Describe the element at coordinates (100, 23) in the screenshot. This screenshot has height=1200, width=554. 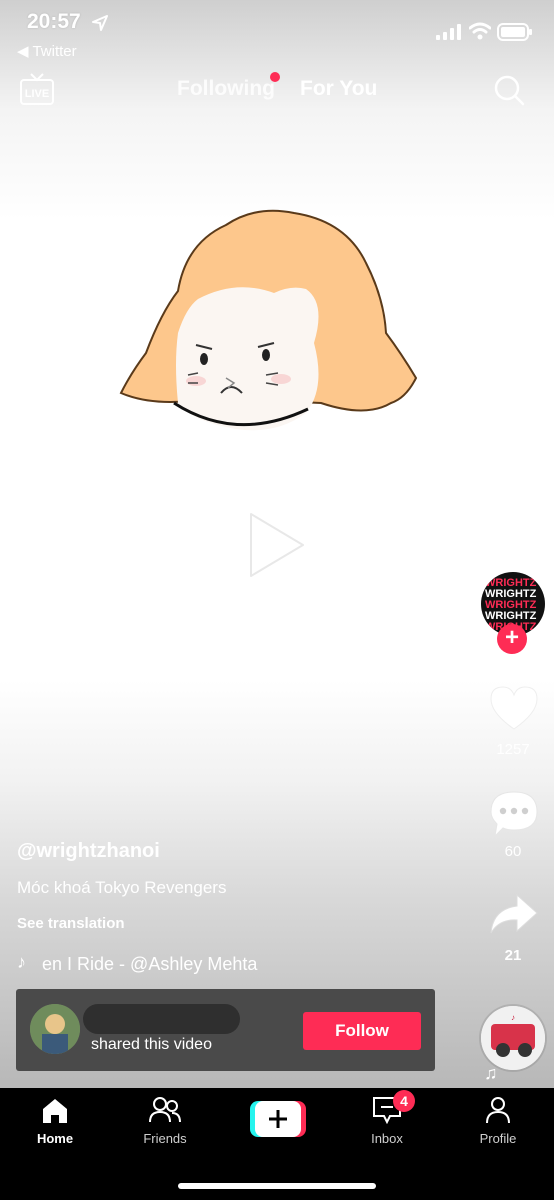
I see `location-arrow-icon` at that location.